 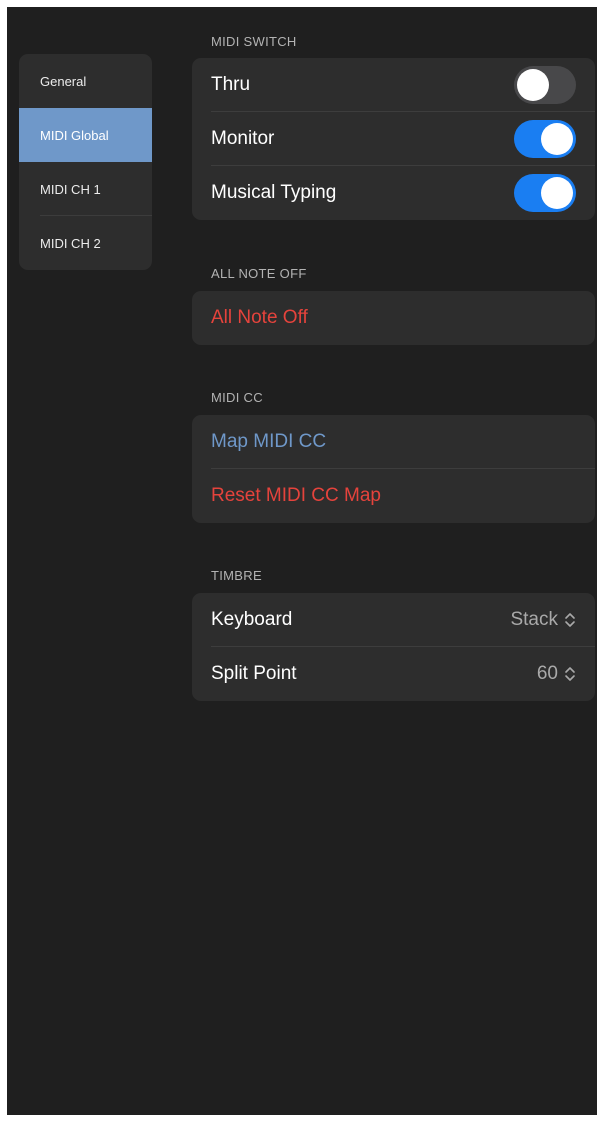 What do you see at coordinates (393, 193) in the screenshot?
I see `musical-typing-row: Musical Typing` at bounding box center [393, 193].